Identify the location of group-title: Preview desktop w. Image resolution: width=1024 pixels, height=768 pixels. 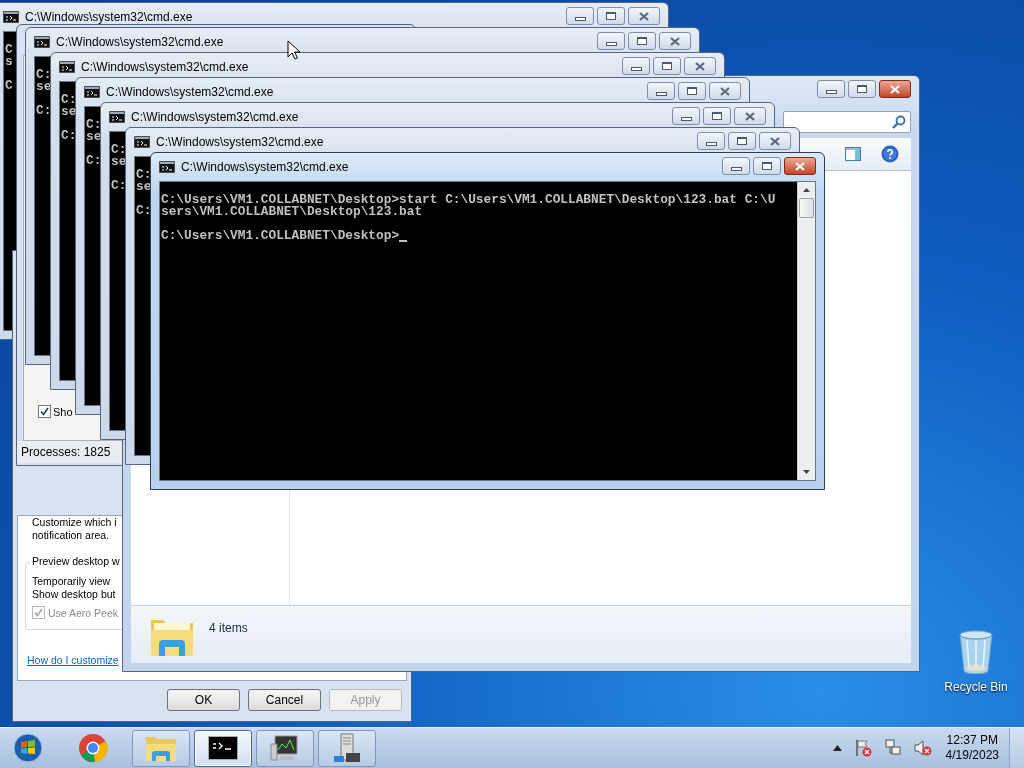
(76, 561).